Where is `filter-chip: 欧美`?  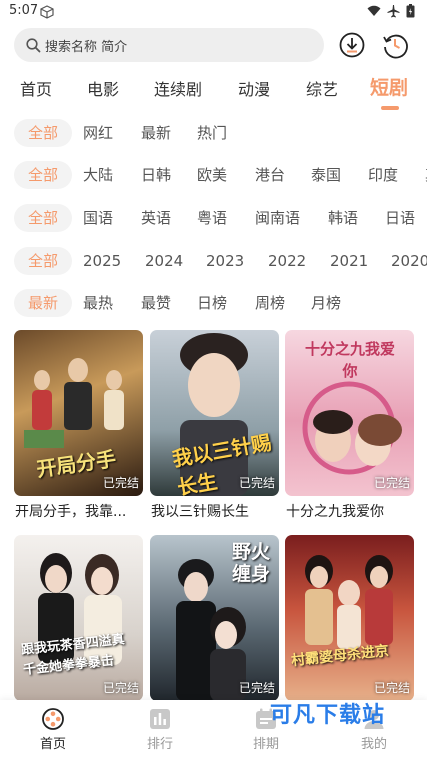 filter-chip: 欧美 is located at coordinates (212, 175).